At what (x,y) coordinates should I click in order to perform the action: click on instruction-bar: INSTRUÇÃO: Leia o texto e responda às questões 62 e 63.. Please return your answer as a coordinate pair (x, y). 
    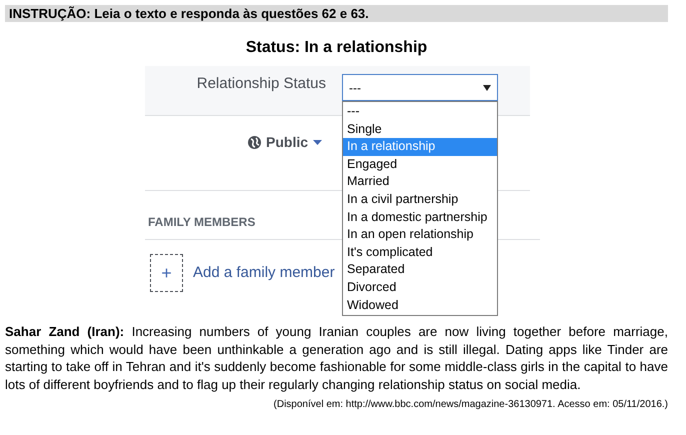
    Looking at the image, I should click on (336, 13).